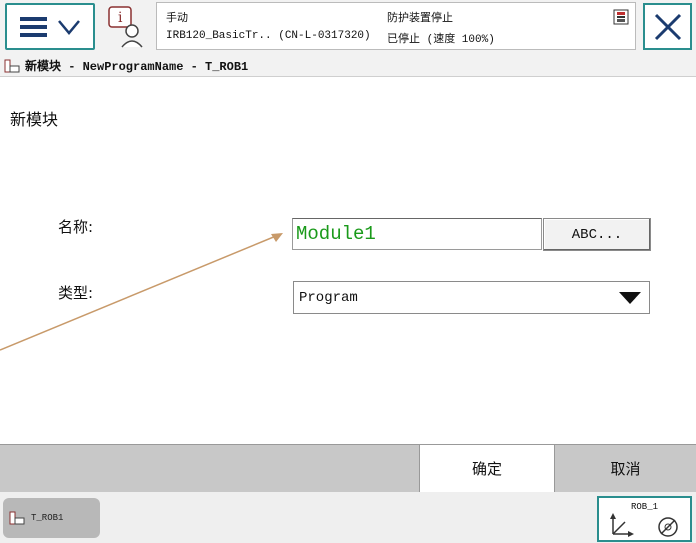 This screenshot has height=543, width=696. I want to click on taskbar-item-program: T_ROB1, so click(51, 518).